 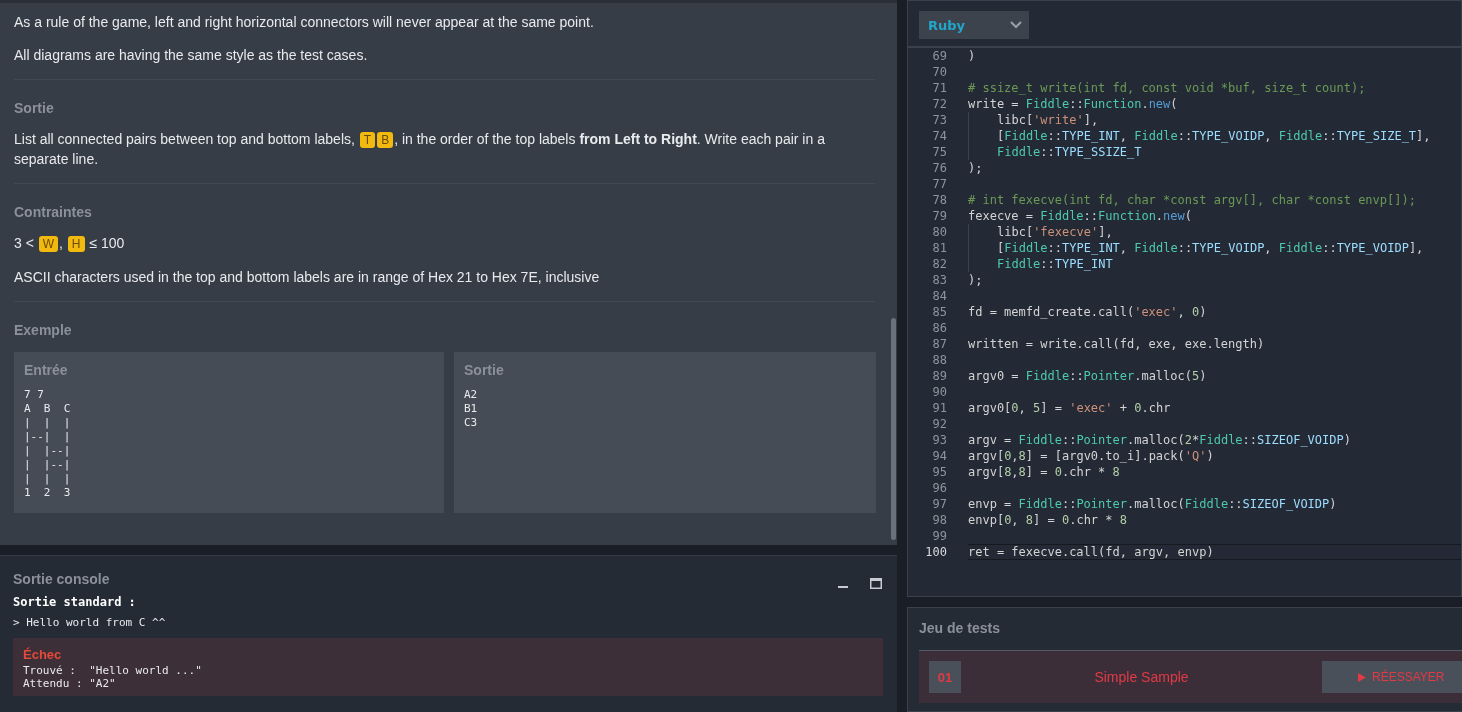 I want to click on panel-title: Jeu de tests, so click(x=960, y=628).